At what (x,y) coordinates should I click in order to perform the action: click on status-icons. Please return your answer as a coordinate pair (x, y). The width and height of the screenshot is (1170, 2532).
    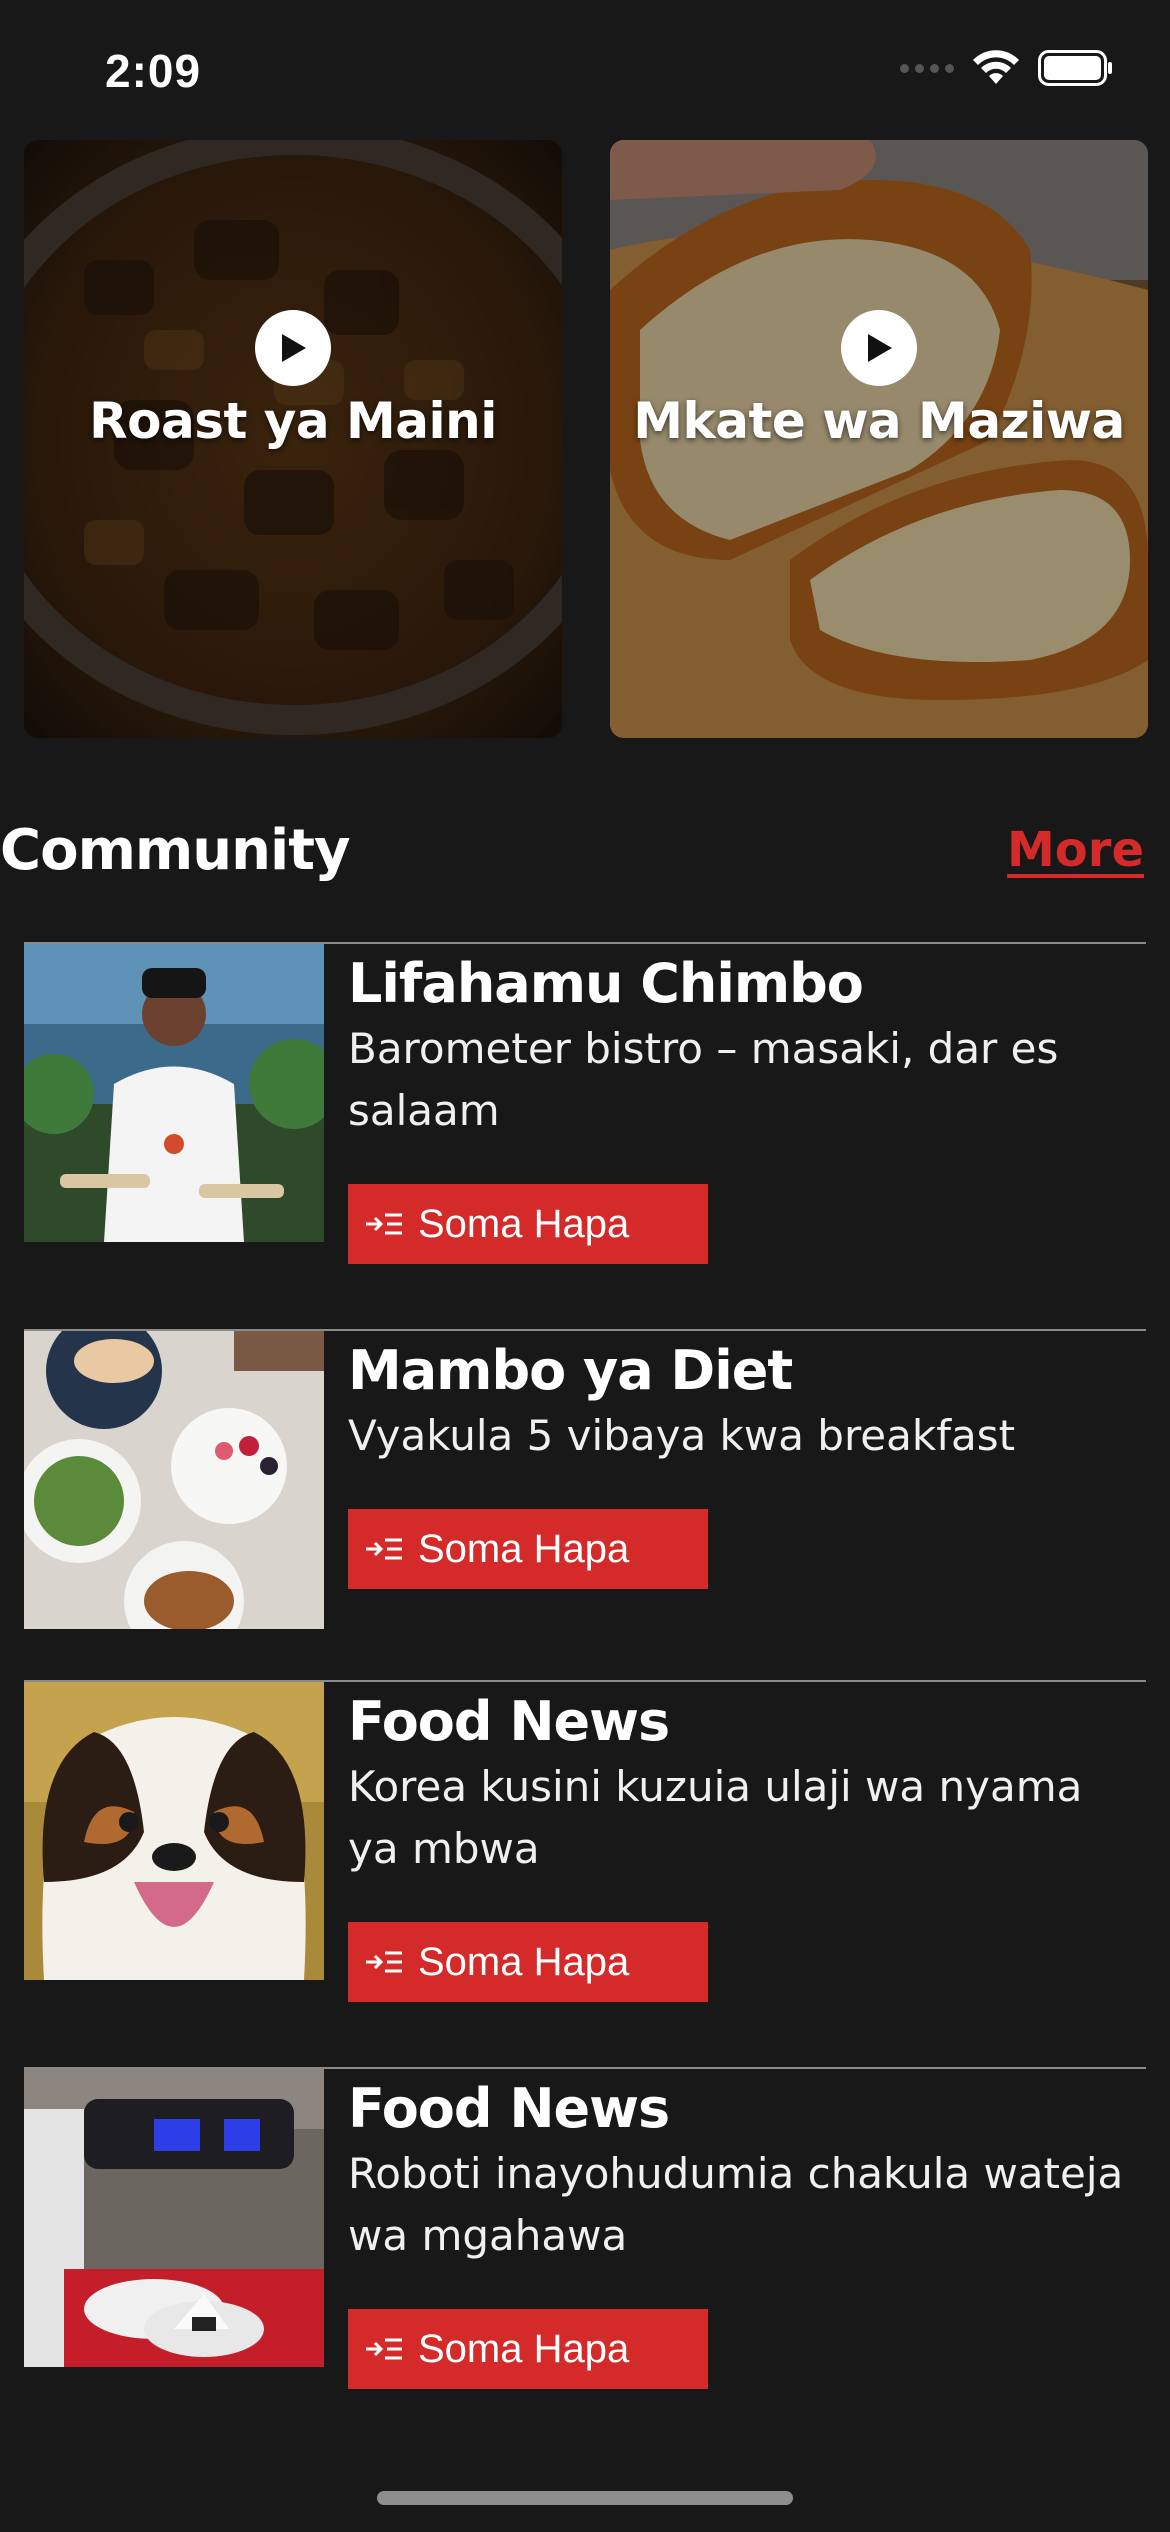
    Looking at the image, I should click on (1007, 68).